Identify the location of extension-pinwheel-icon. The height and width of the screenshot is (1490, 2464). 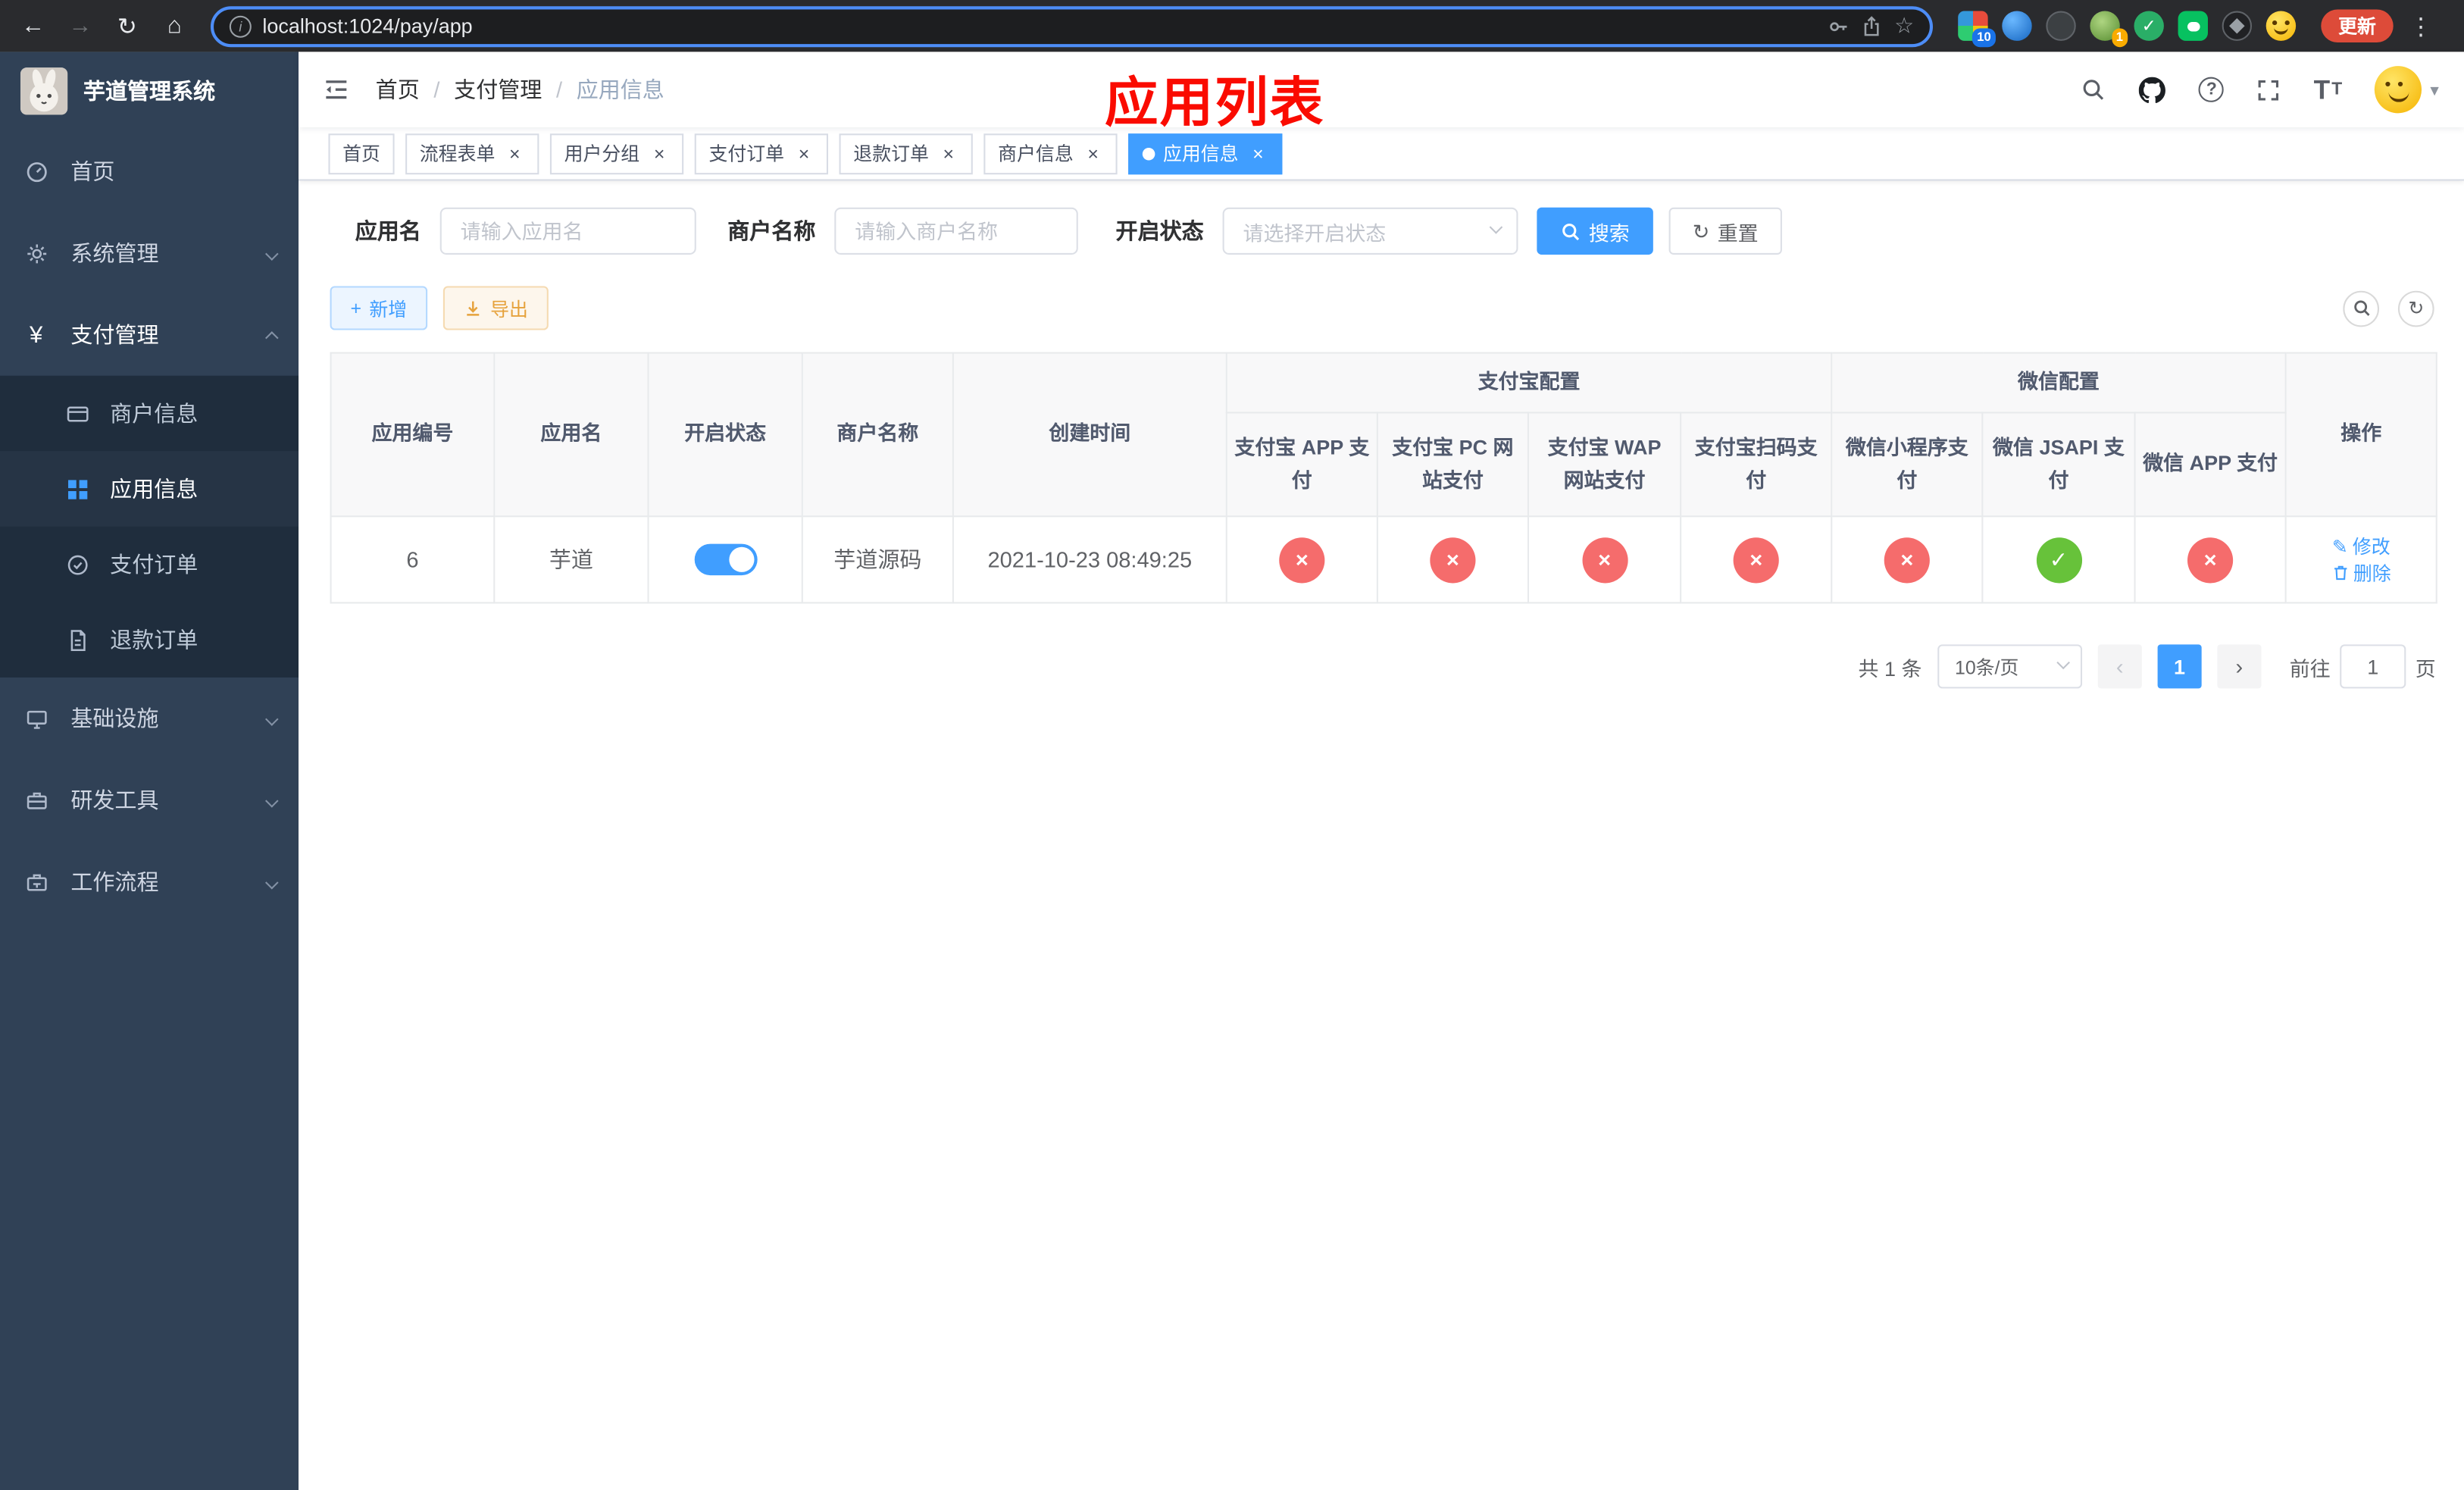
(2237, 26).